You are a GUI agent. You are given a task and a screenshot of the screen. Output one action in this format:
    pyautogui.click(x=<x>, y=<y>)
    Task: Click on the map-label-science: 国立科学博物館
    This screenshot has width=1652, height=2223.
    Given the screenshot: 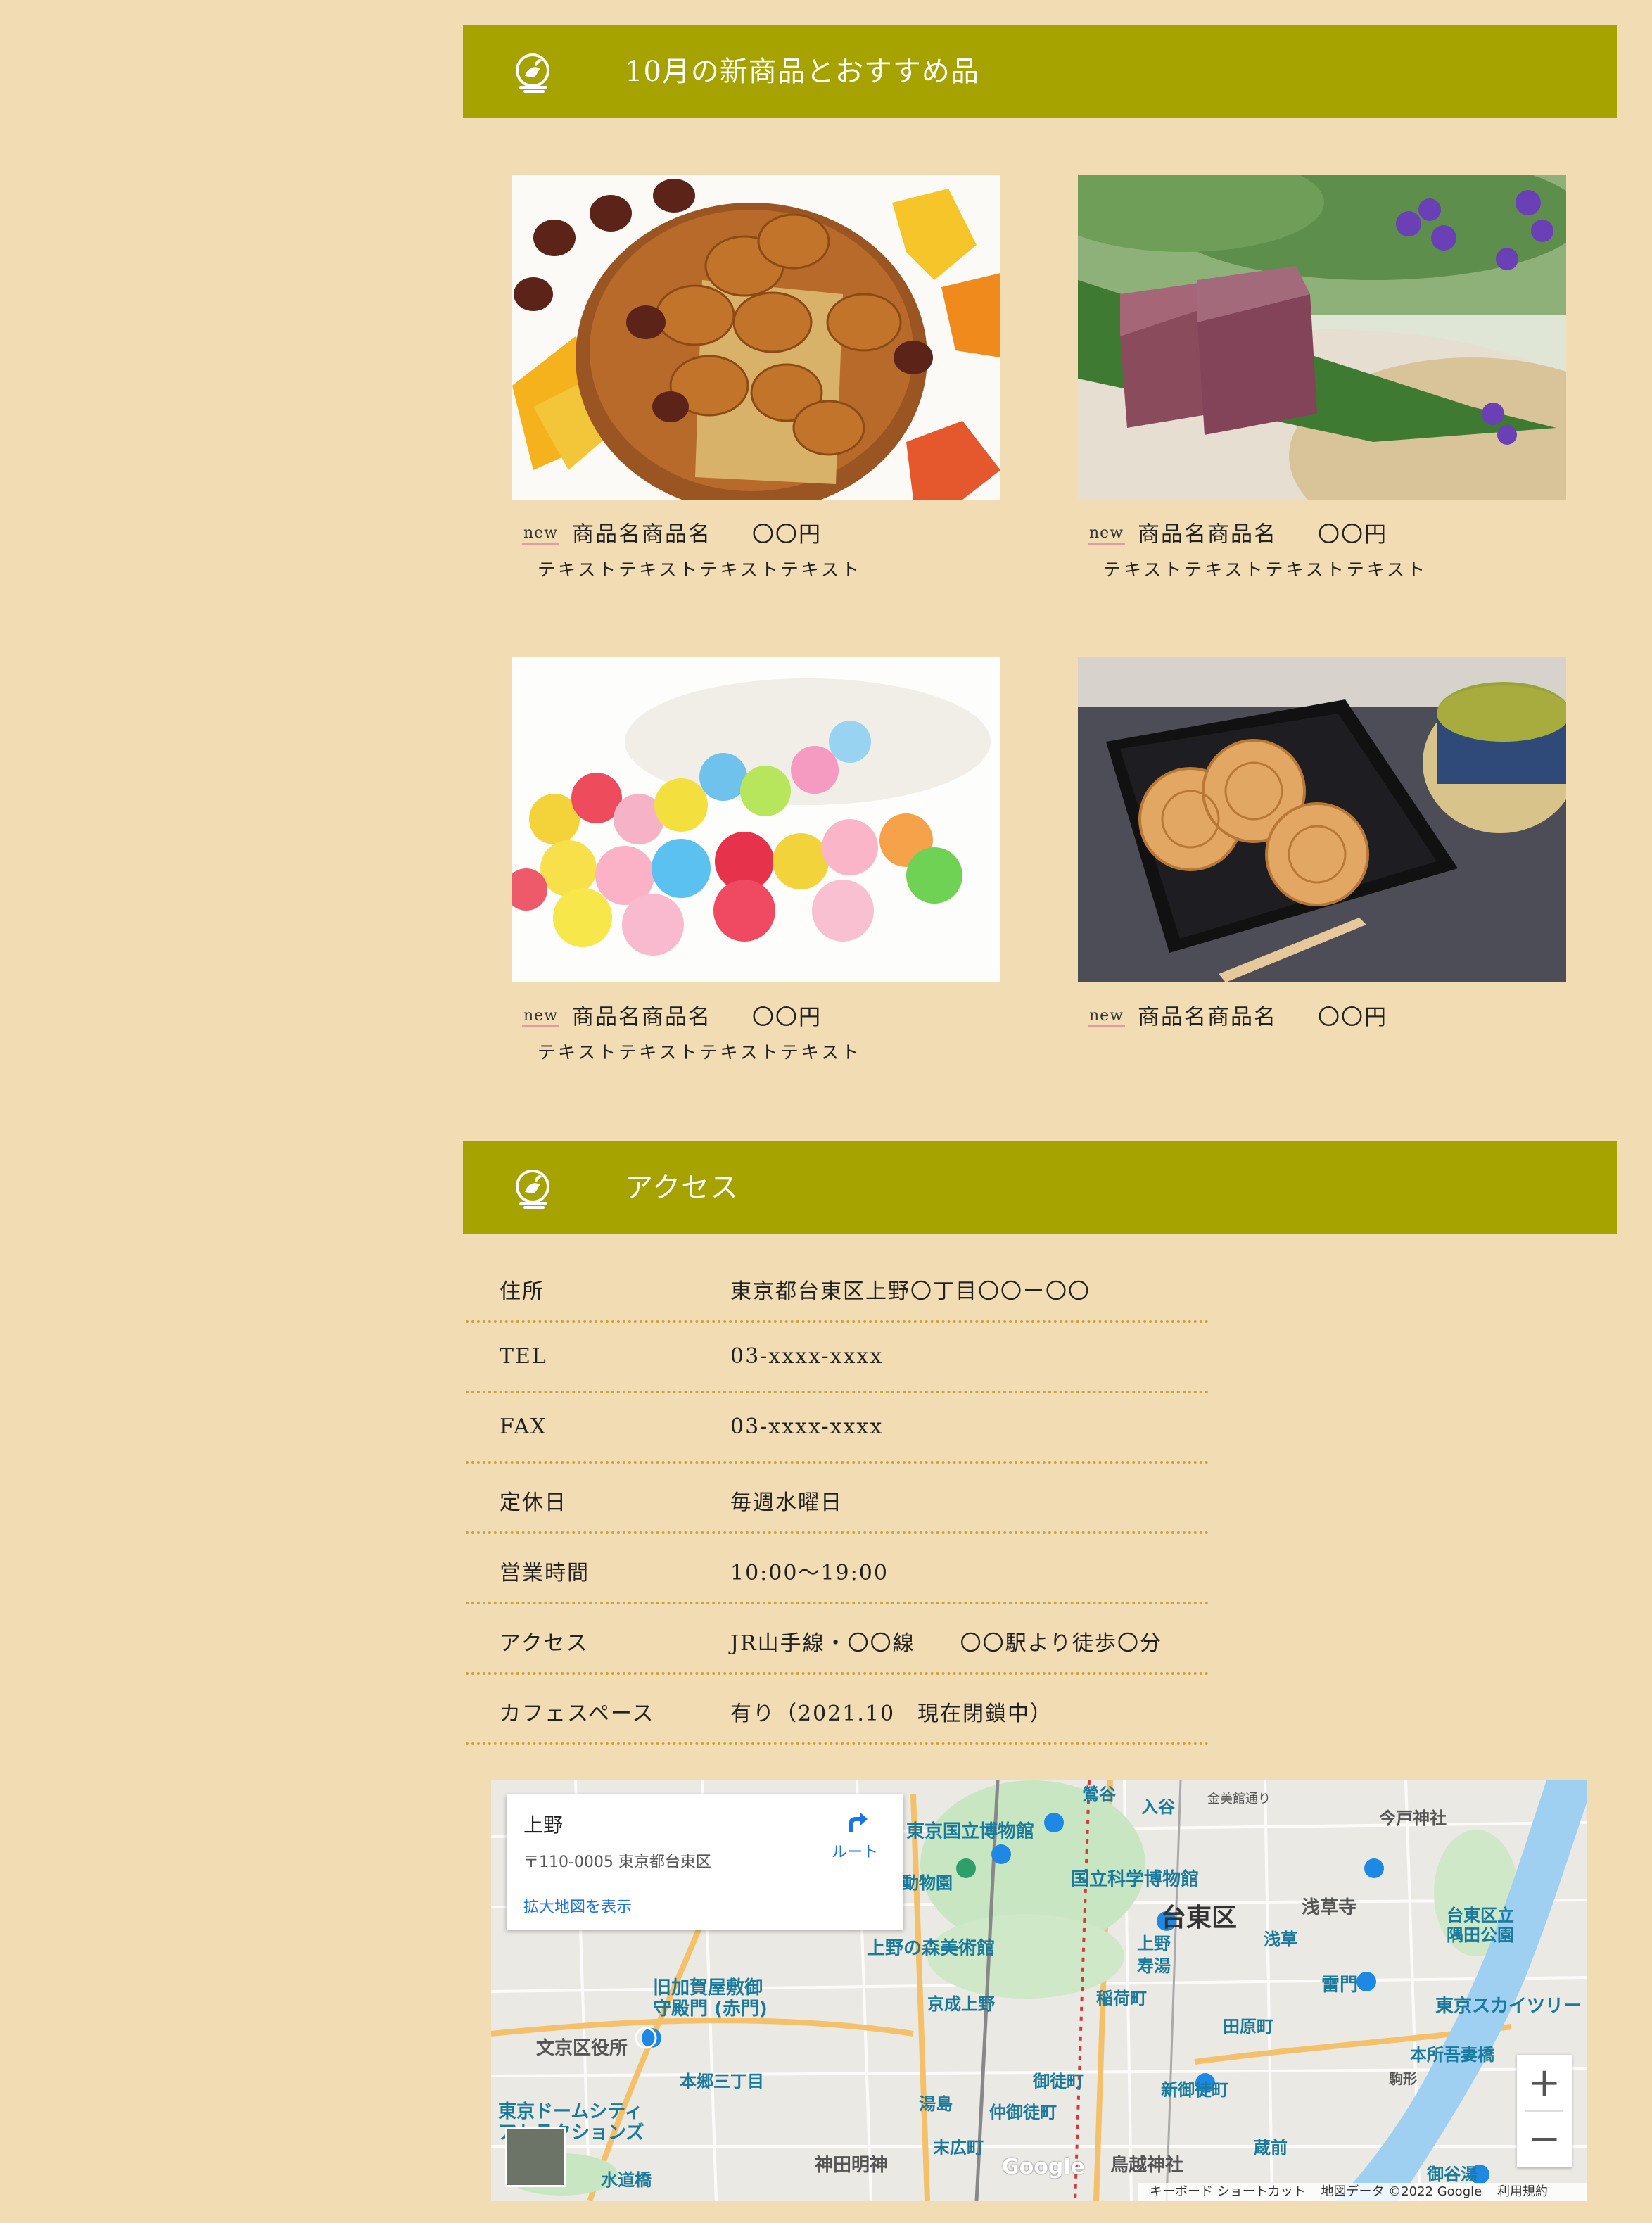 What is the action you would take?
    pyautogui.click(x=1135, y=1879)
    